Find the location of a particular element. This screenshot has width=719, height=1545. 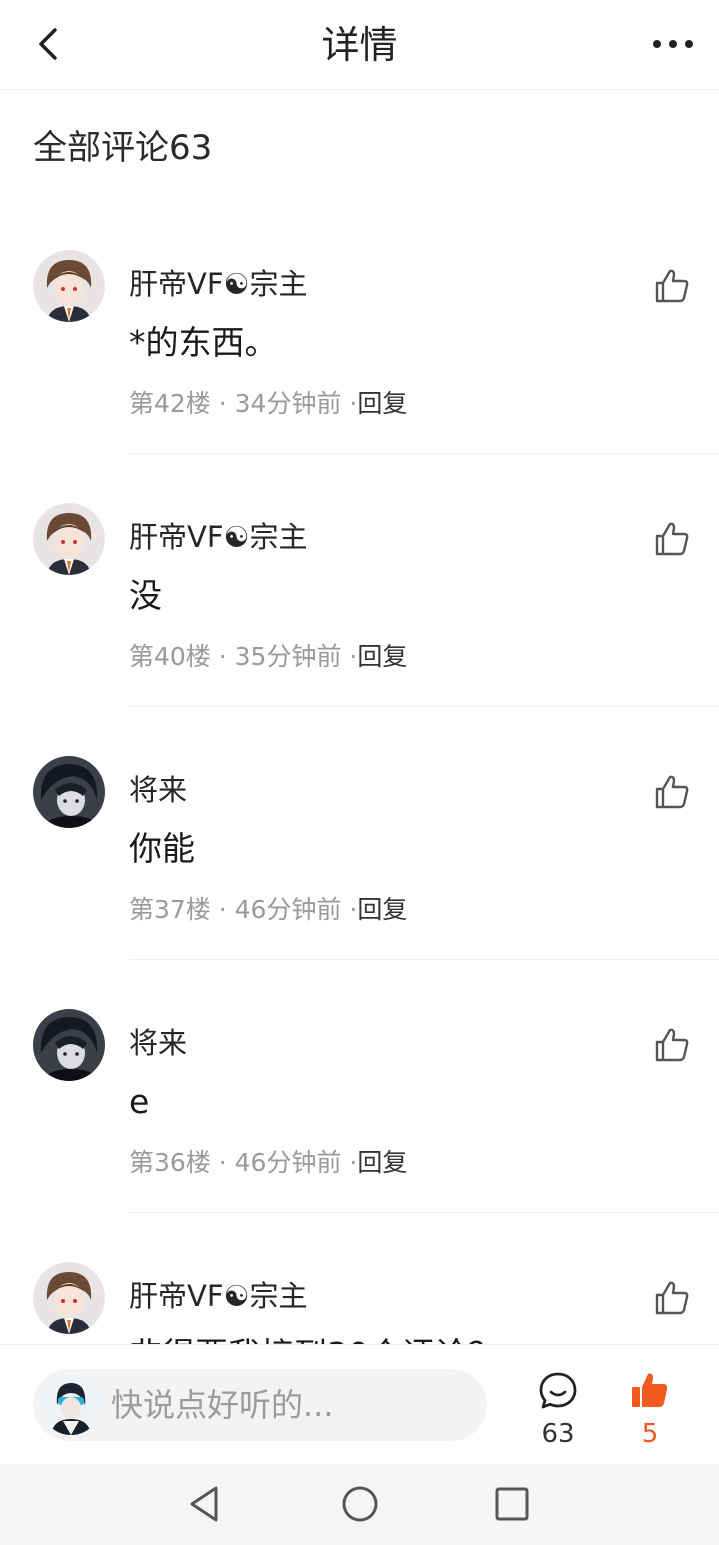

floor-number: 第36楼 is located at coordinates (170, 1162).